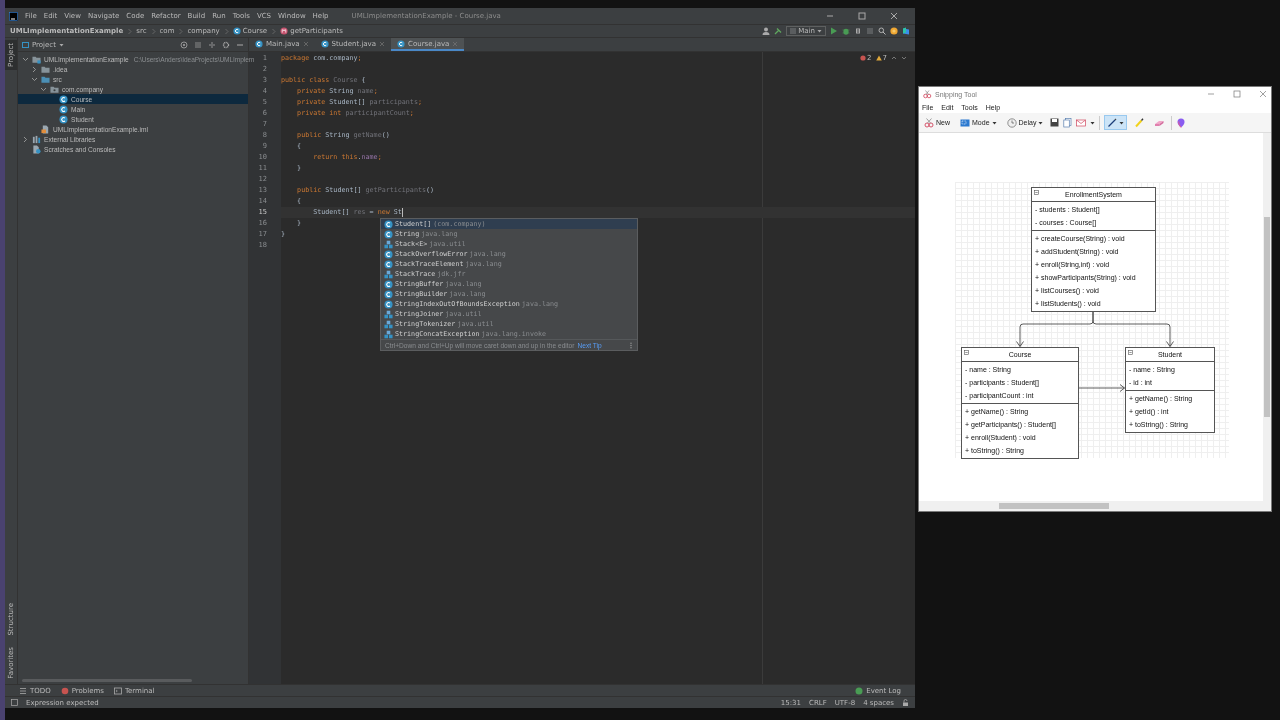 This screenshot has width=1280, height=720. What do you see at coordinates (1181, 122) in the screenshot?
I see `paint-drop-icon` at bounding box center [1181, 122].